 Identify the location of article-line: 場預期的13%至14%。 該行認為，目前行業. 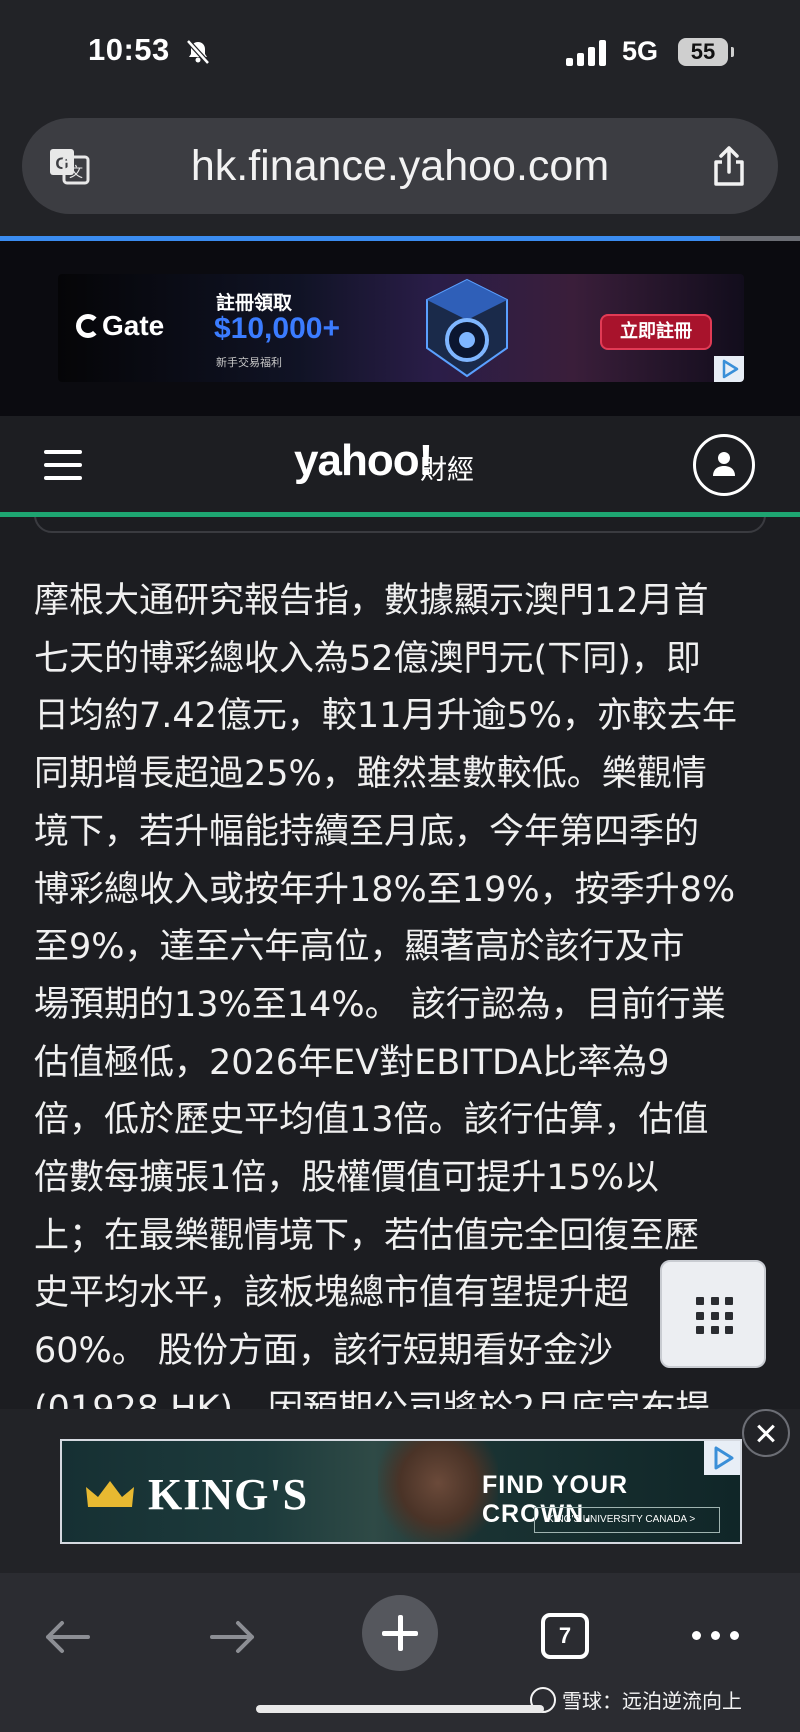
(380, 1004).